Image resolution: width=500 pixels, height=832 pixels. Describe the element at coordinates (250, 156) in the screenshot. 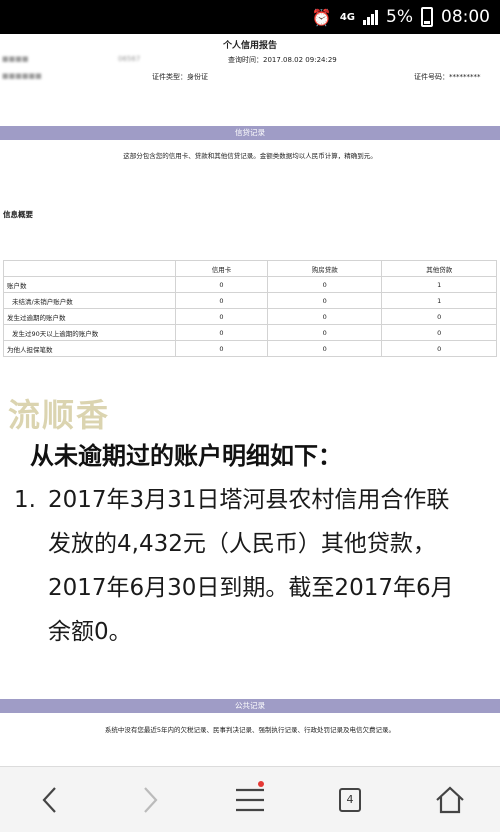

I see `credit-records-note: 这部分包含您的信用卡、贷款和其他信贷记录。金额类数据均以人民币计算，精确到元。` at that location.